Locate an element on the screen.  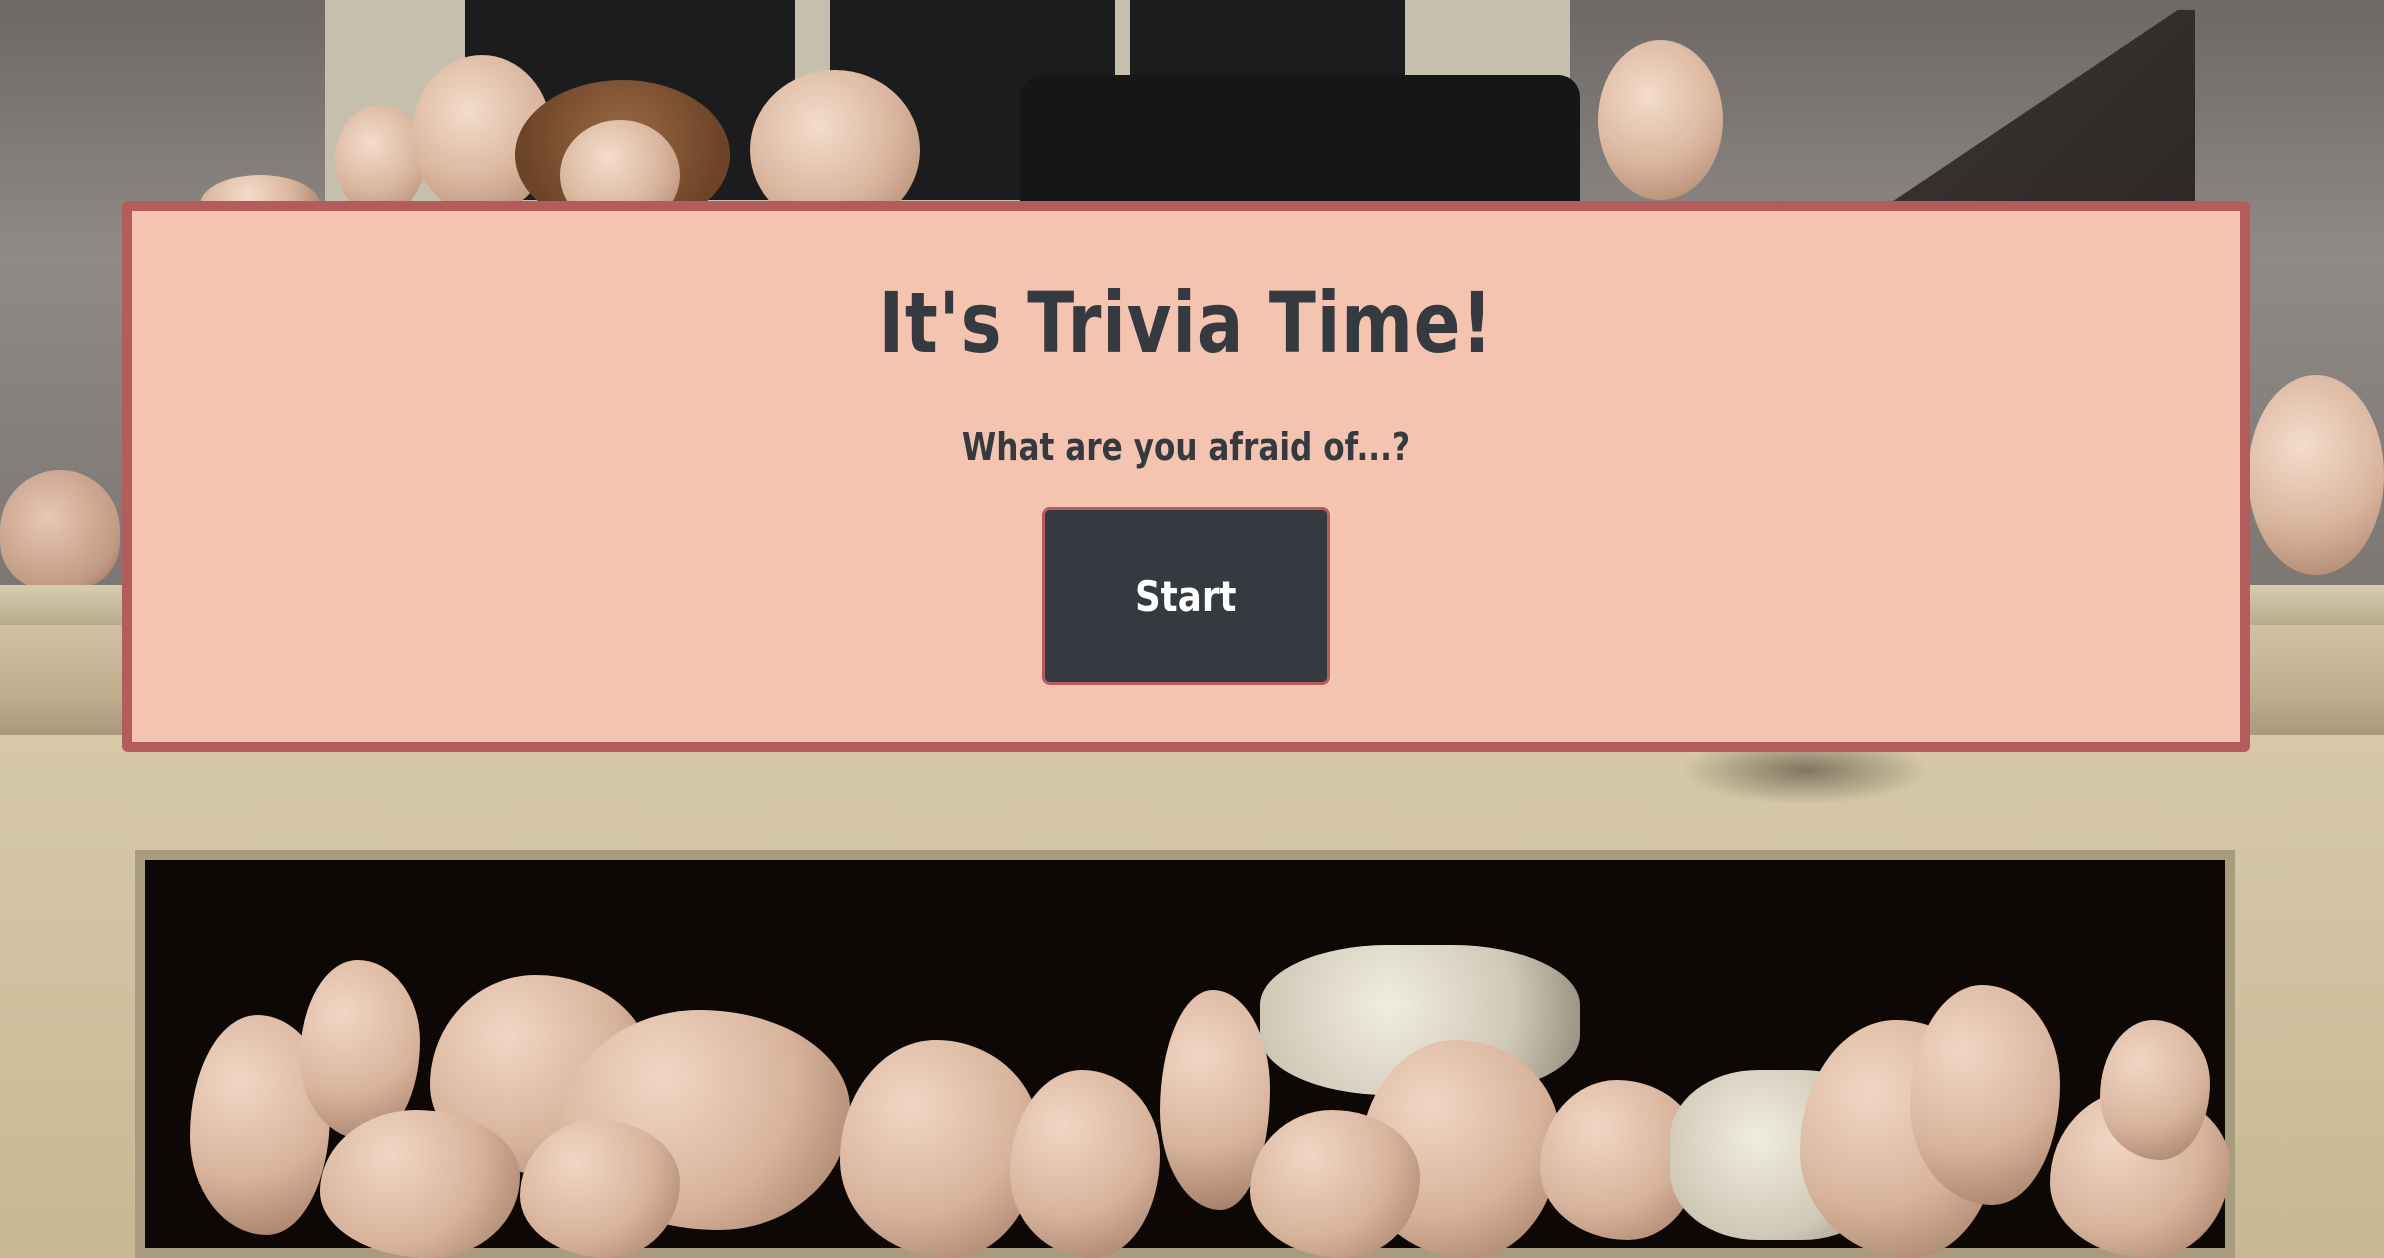
start-button-label: Start is located at coordinates (1186, 596).